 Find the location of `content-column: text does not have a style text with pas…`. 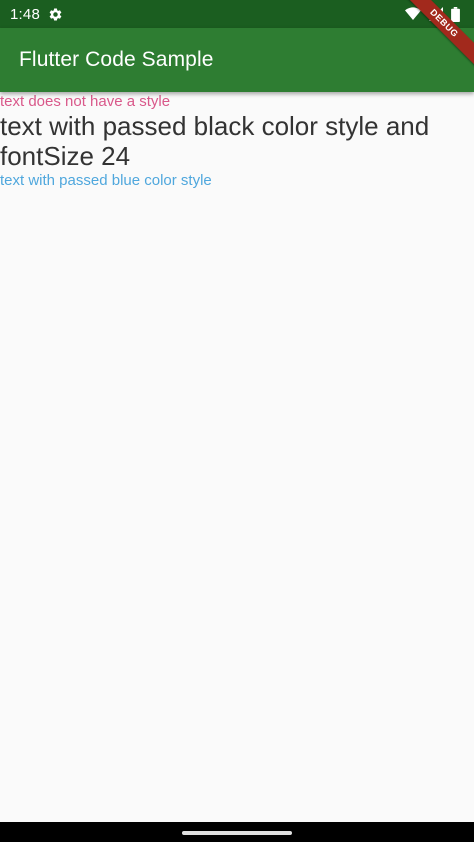

content-column: text does not have a style text with pas… is located at coordinates (237, 141).